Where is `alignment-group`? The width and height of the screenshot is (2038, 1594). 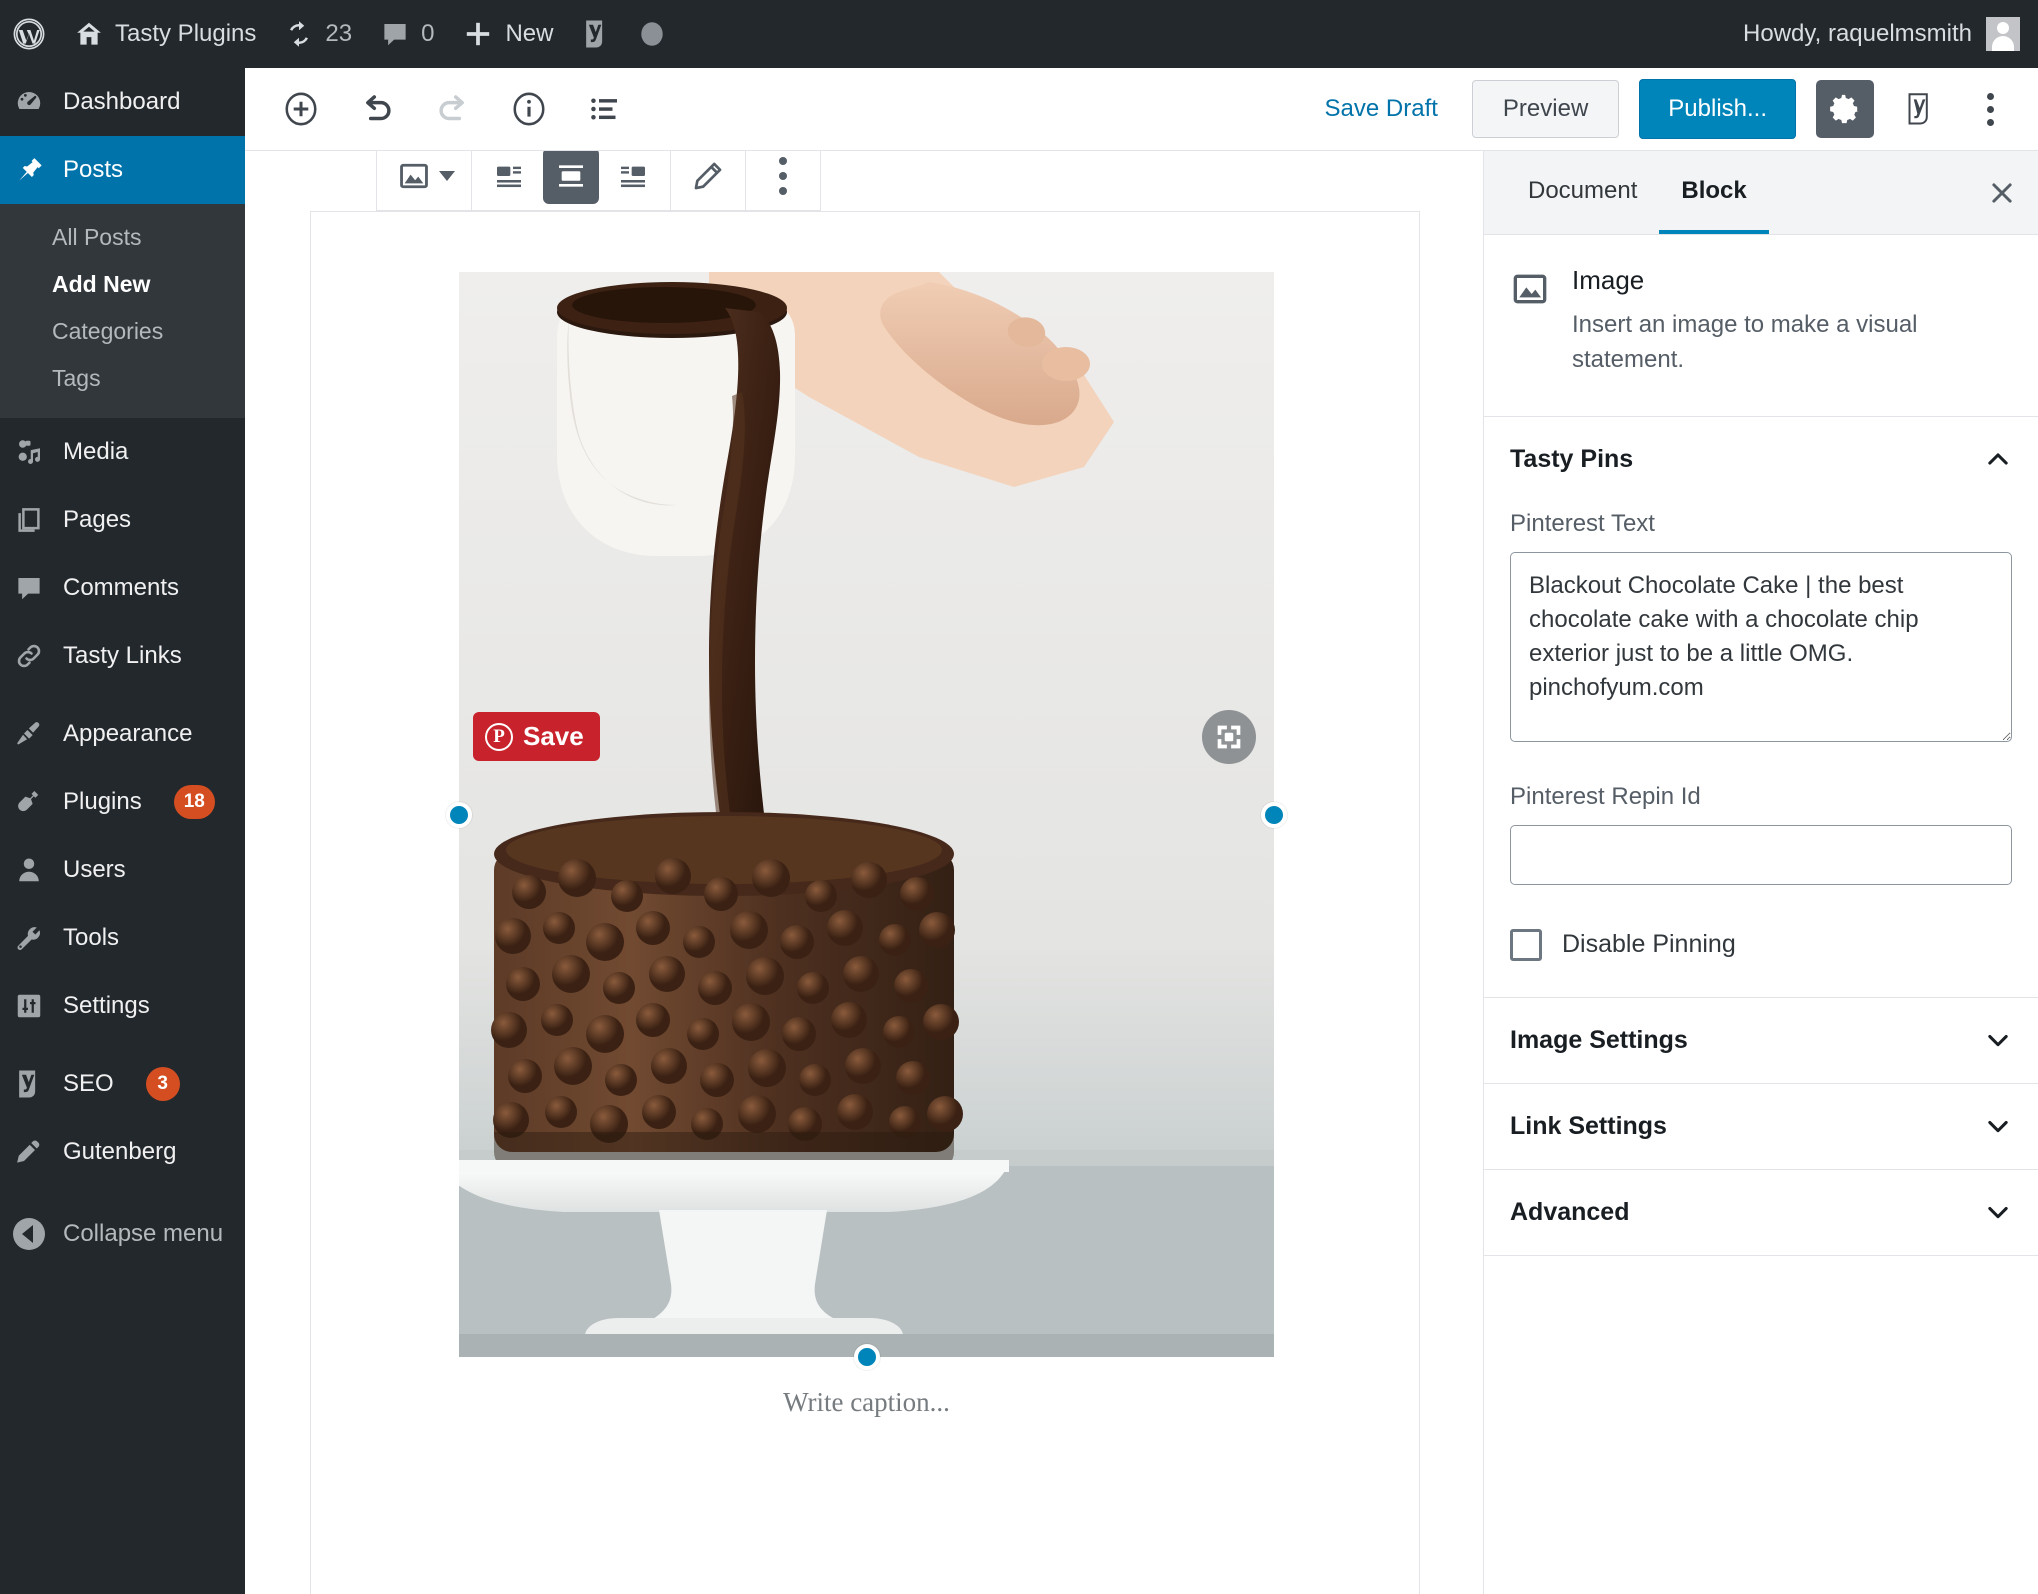 alignment-group is located at coordinates (571, 180).